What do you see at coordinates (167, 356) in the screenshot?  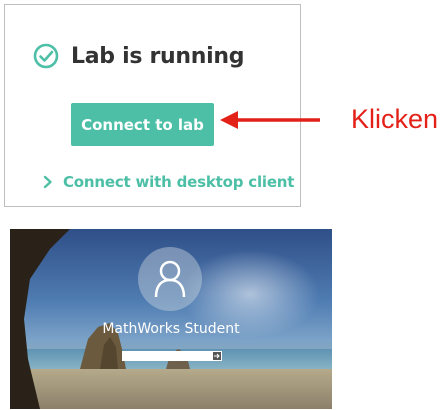 I see `password-input` at bounding box center [167, 356].